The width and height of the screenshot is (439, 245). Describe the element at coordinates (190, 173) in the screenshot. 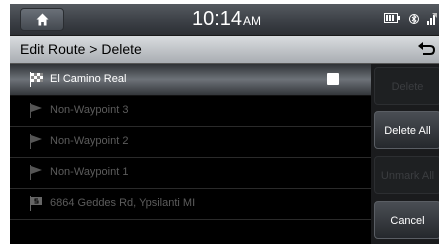

I see `route-item-non-waypoint-1: Non-Waypoint 1` at that location.